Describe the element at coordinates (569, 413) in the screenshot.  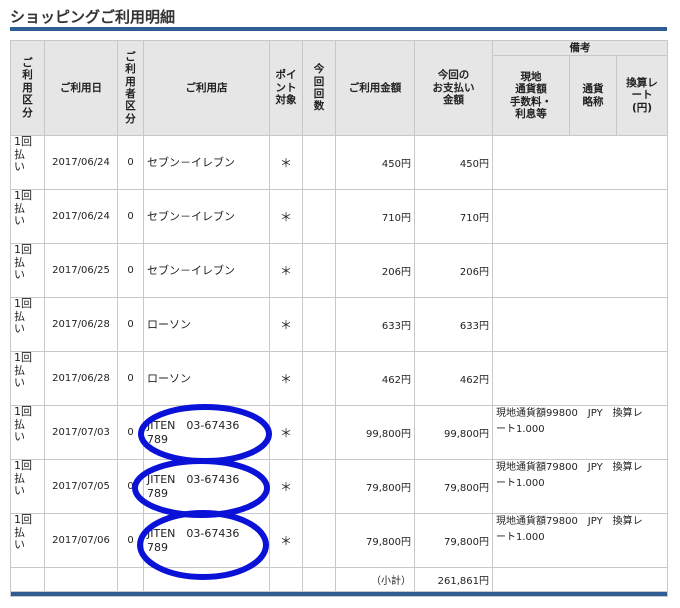
I see `note-l1: 現地通貨額99800 JPY 換算レ` at that location.